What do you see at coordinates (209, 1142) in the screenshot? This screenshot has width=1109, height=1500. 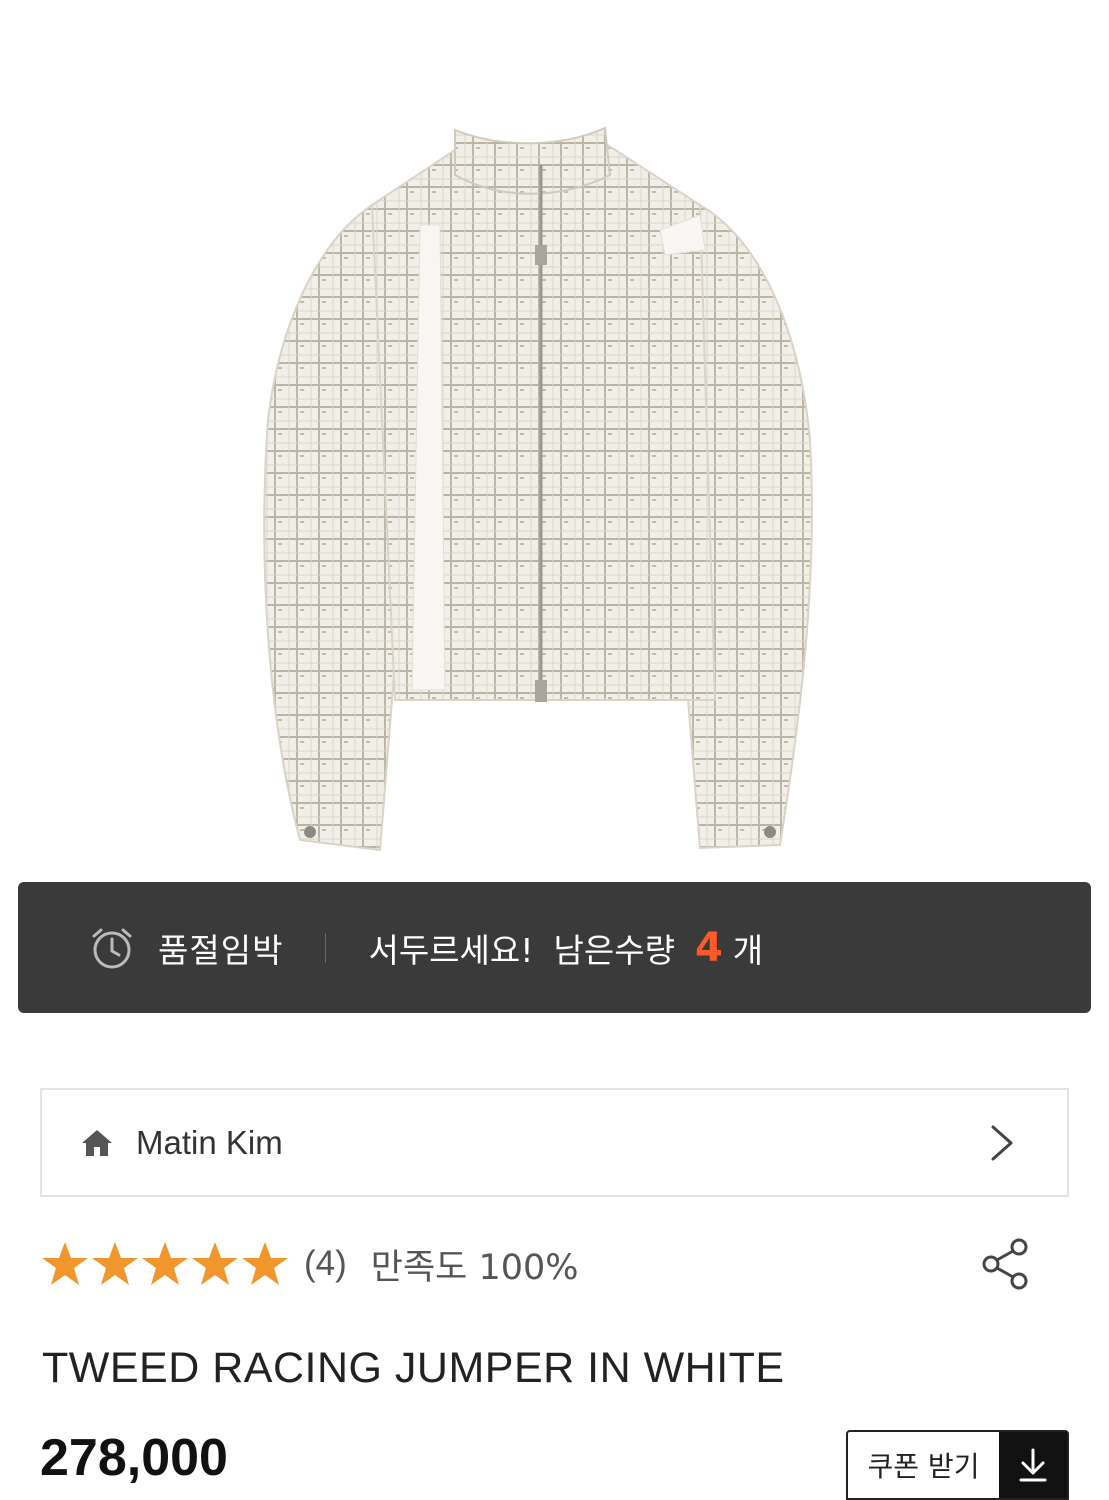 I see `brand-name: Matin Kim` at bounding box center [209, 1142].